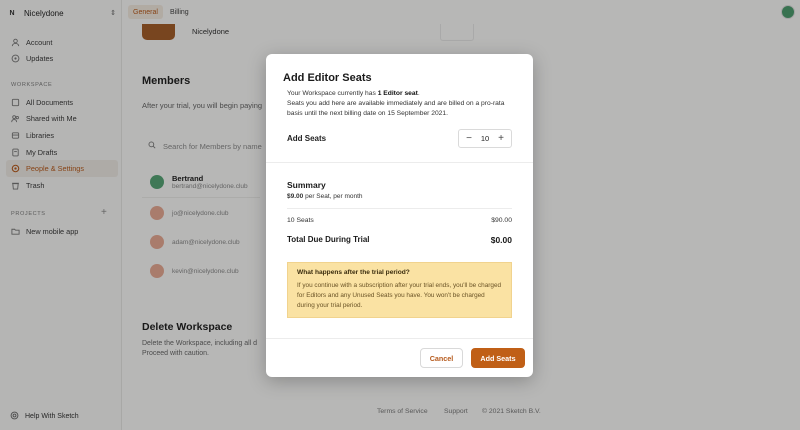 The height and width of the screenshot is (430, 800). What do you see at coordinates (332, 93) in the screenshot?
I see `desc-text: Your Workspace currently has` at bounding box center [332, 93].